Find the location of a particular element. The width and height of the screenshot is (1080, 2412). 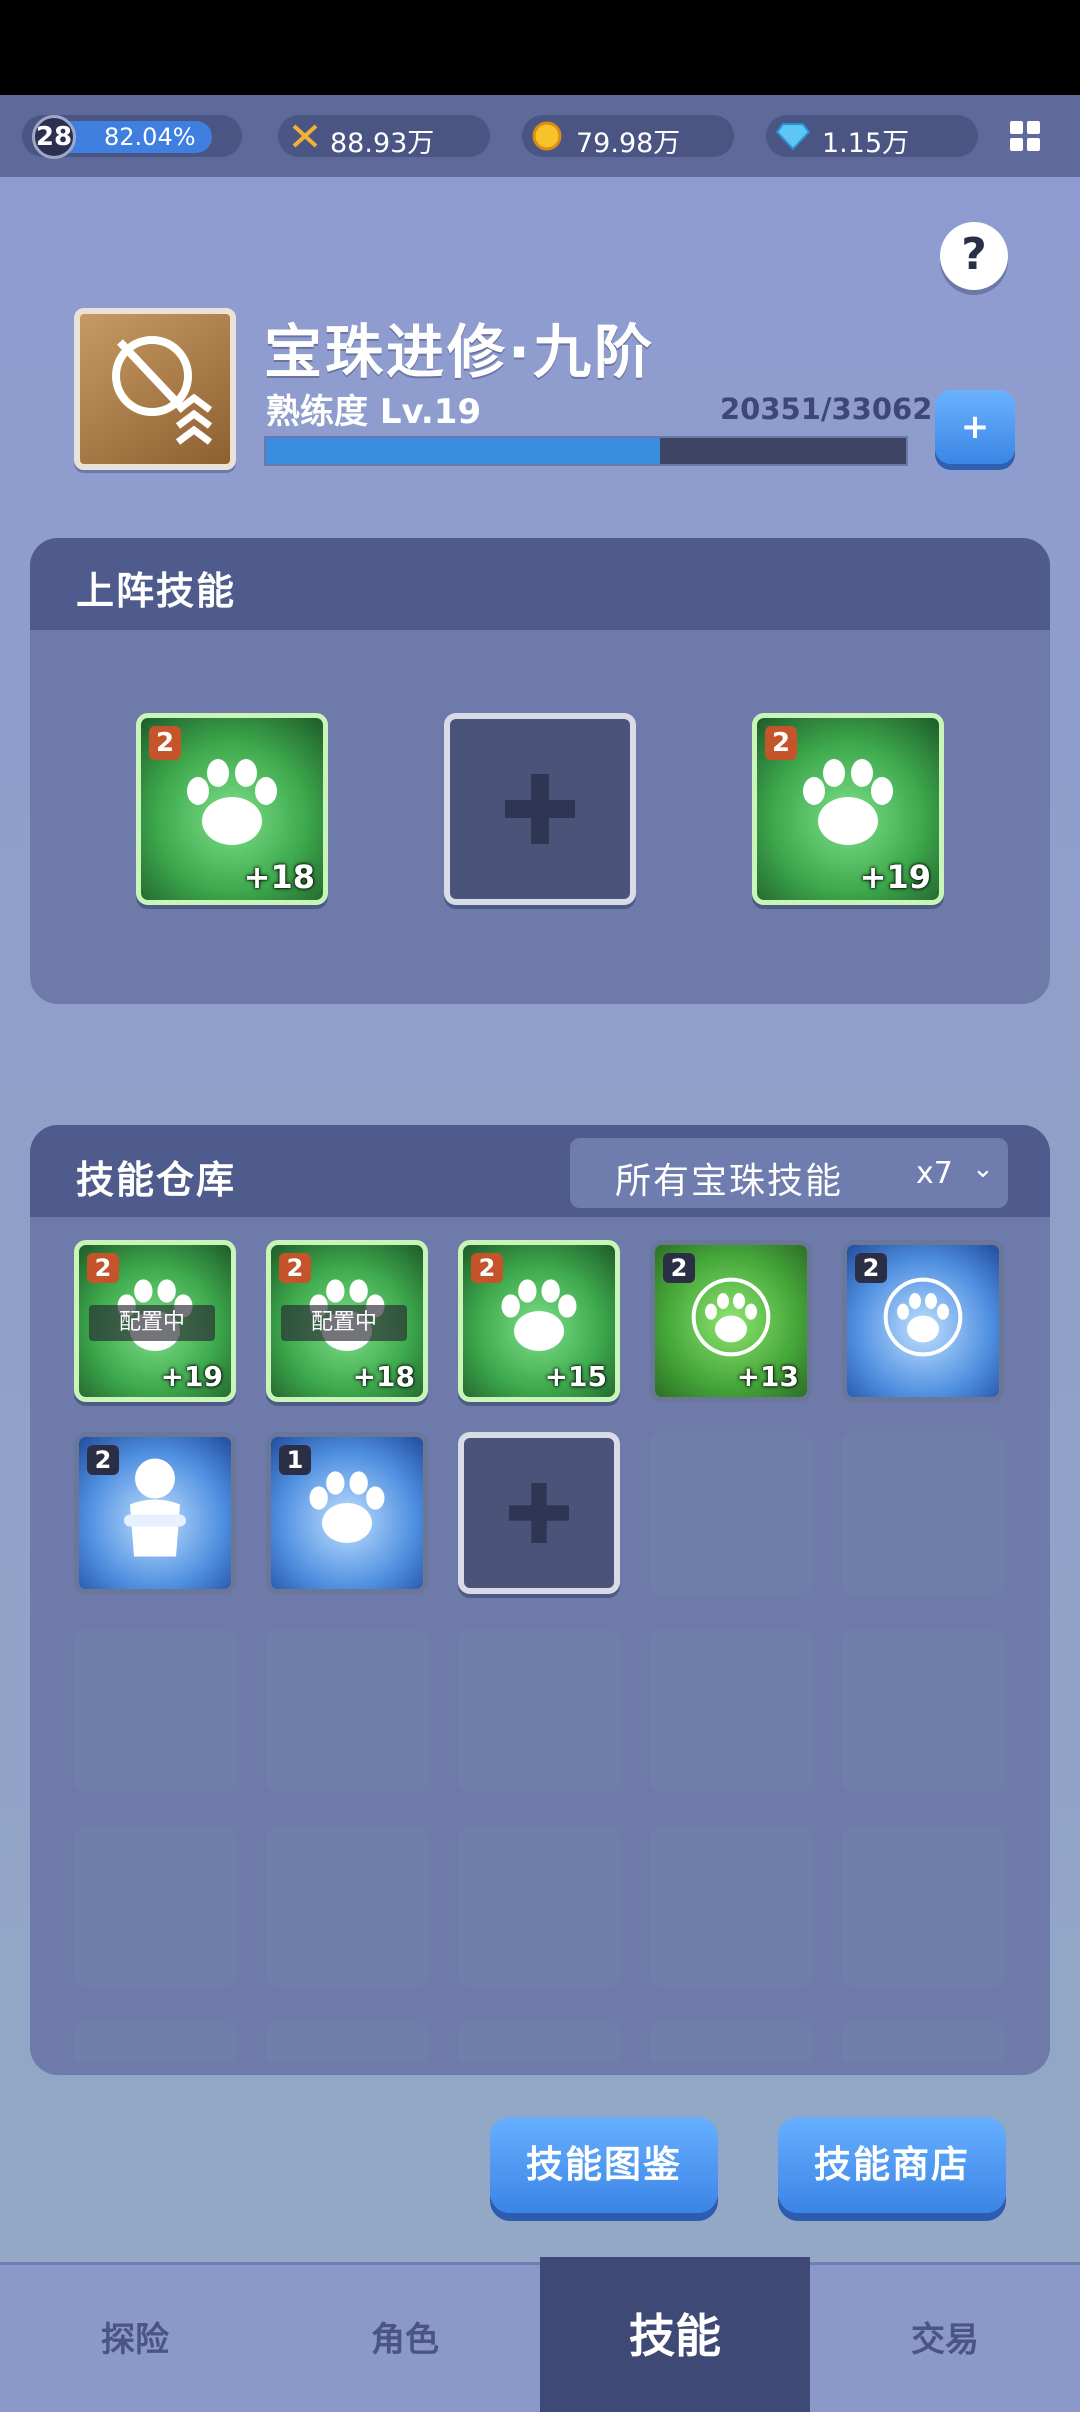

warehouse-item-3: 2 +15 is located at coordinates (539, 1321).